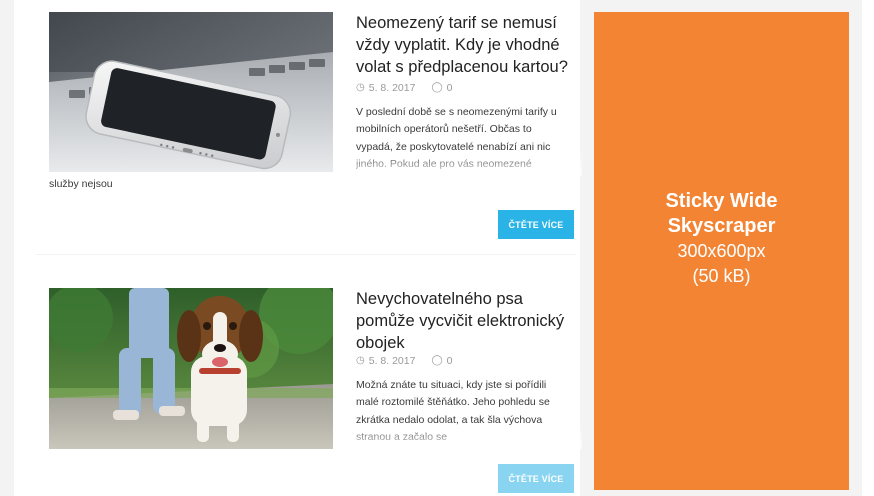 The width and height of the screenshot is (874, 496). I want to click on ad-weight: (50 kB), so click(721, 276).